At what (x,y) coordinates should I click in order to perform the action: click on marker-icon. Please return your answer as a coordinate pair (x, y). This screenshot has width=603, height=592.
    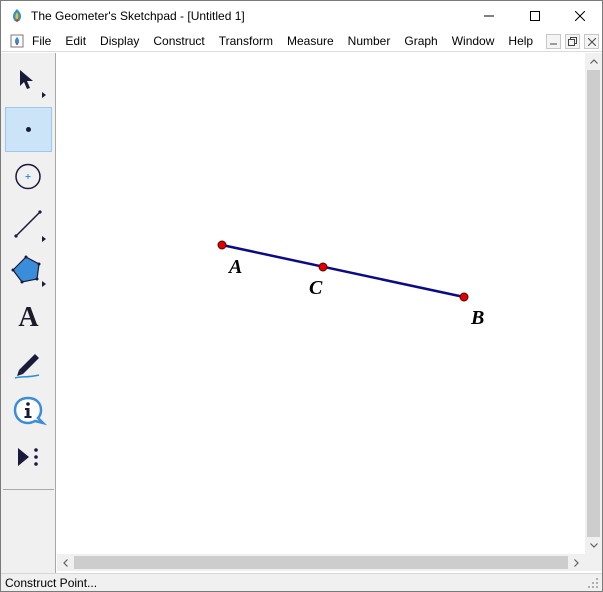
    Looking at the image, I should click on (27, 366).